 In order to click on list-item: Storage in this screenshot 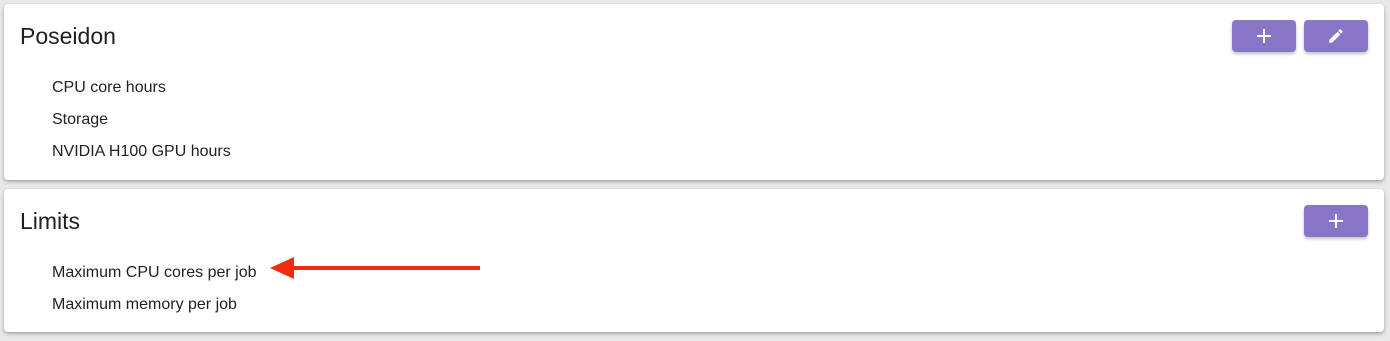, I will do `click(141, 120)`.